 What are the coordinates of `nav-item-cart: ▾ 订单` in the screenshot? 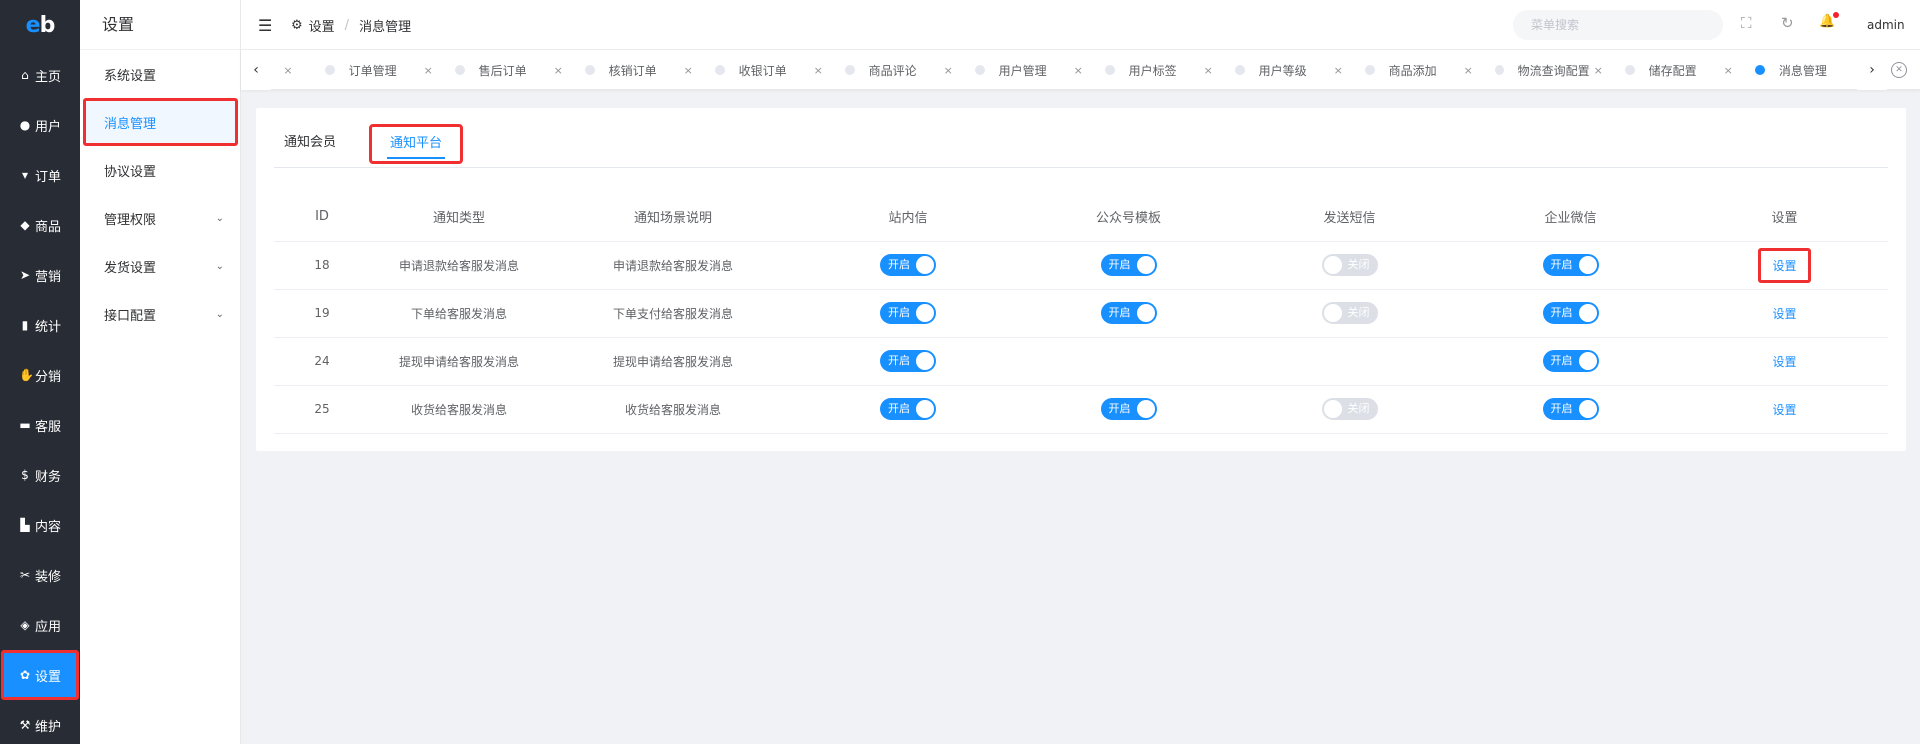 It's located at (40, 175).